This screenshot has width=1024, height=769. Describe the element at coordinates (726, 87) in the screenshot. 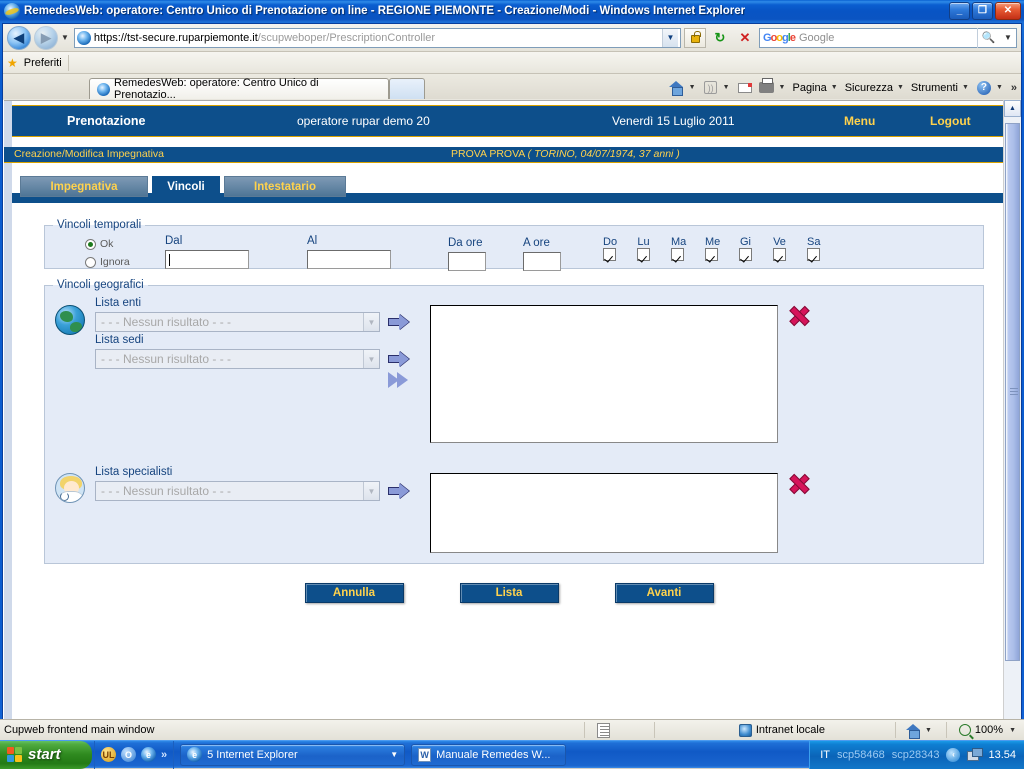

I see `rss-caret-icon: ▼` at that location.